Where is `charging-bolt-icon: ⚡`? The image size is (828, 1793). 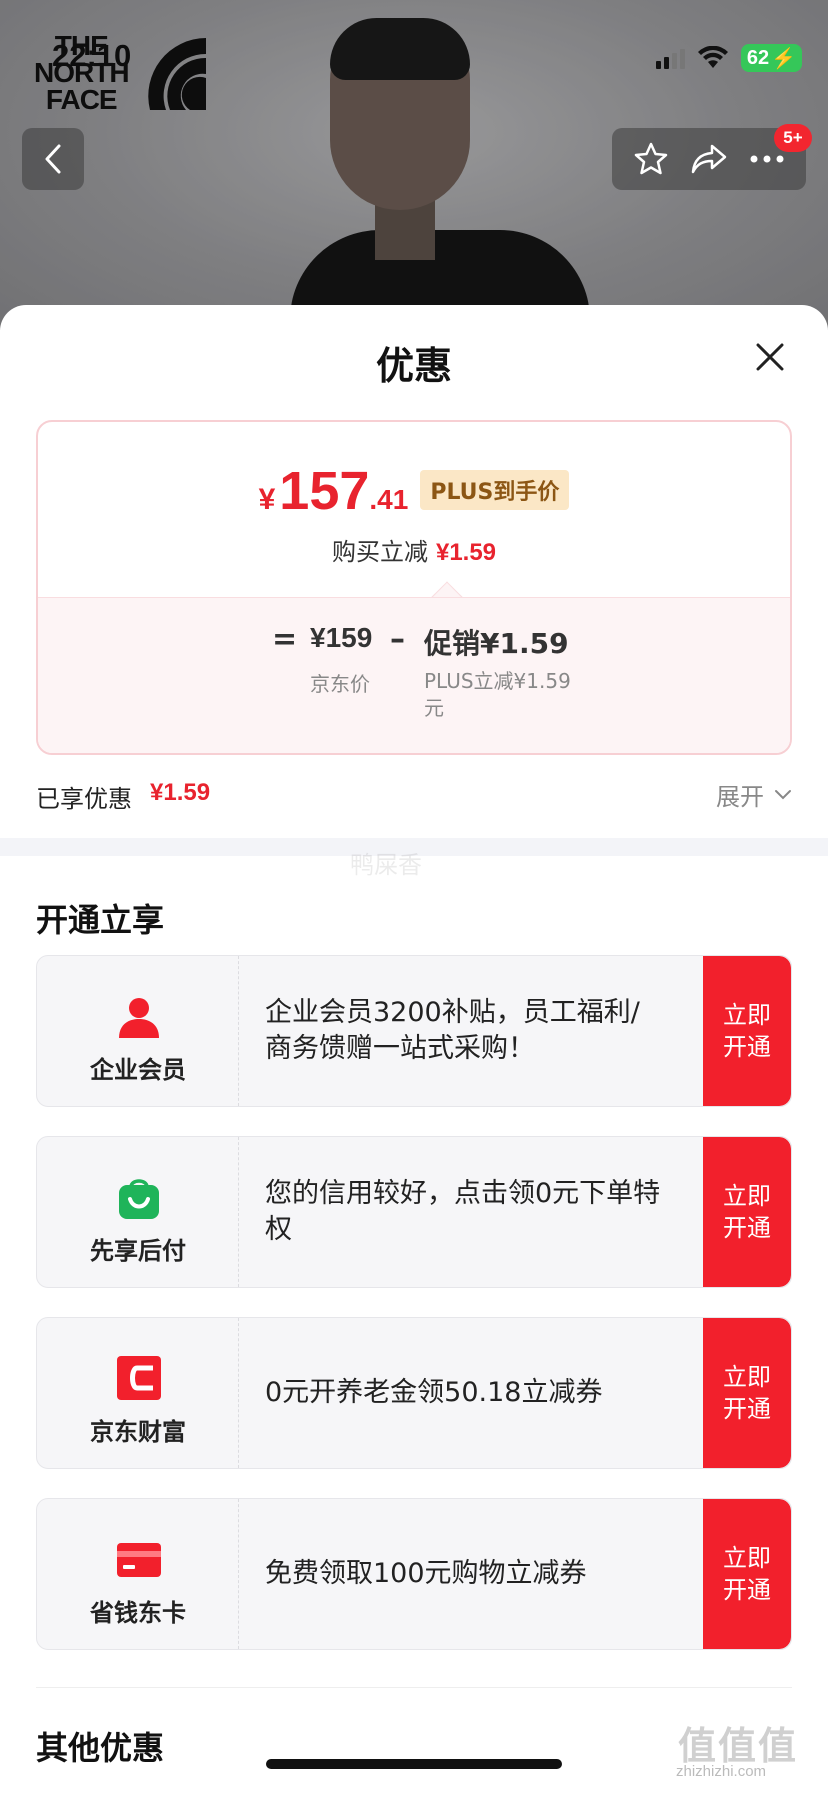 charging-bolt-icon: ⚡ is located at coordinates (783, 58).